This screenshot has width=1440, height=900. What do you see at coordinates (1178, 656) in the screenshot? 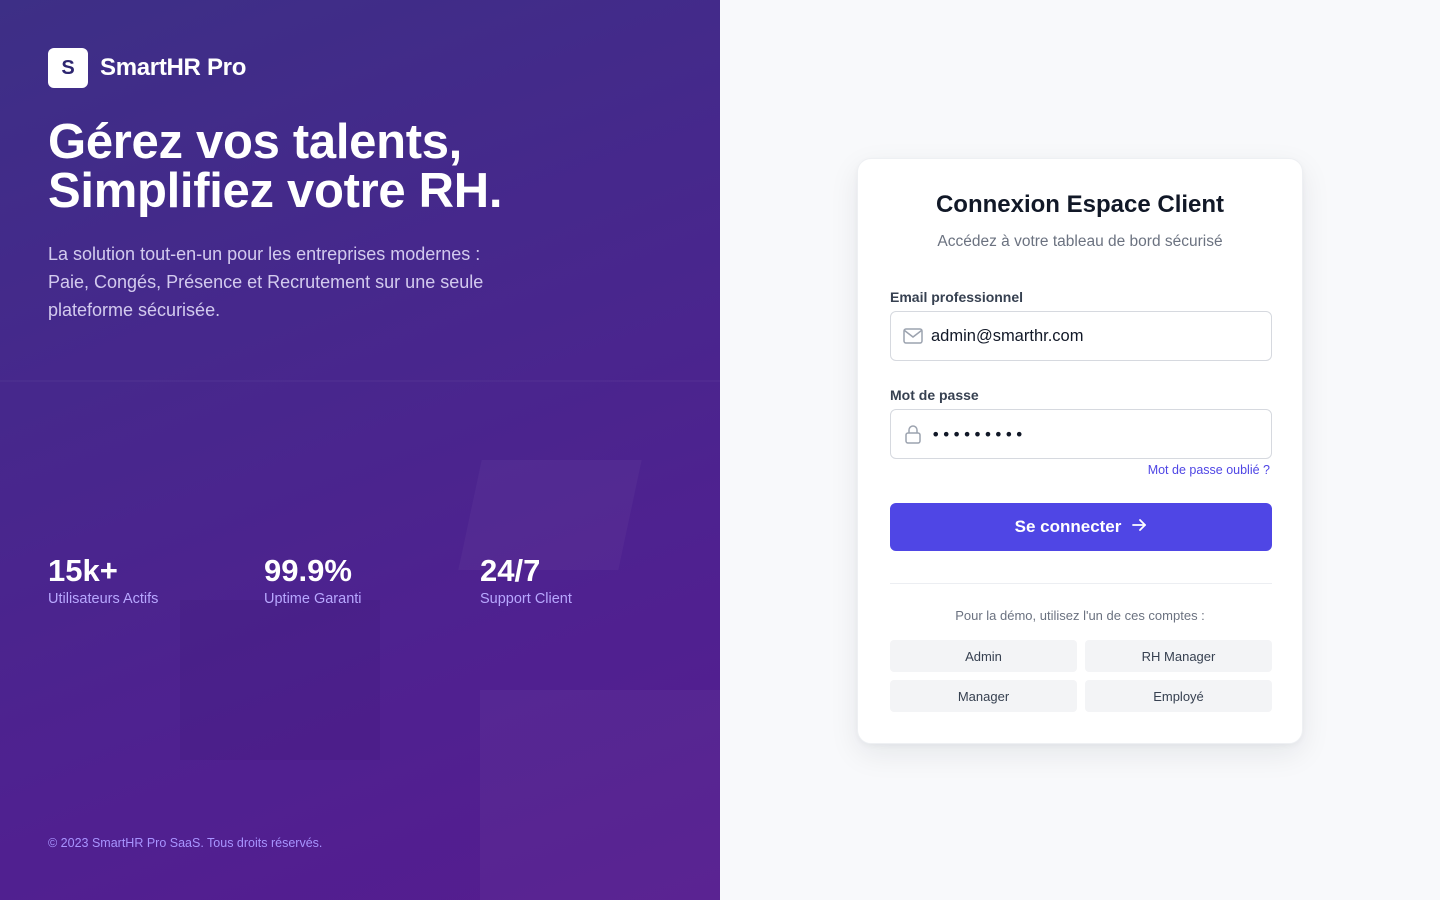
I see `demo-account-rh-manager: RH Manager` at bounding box center [1178, 656].